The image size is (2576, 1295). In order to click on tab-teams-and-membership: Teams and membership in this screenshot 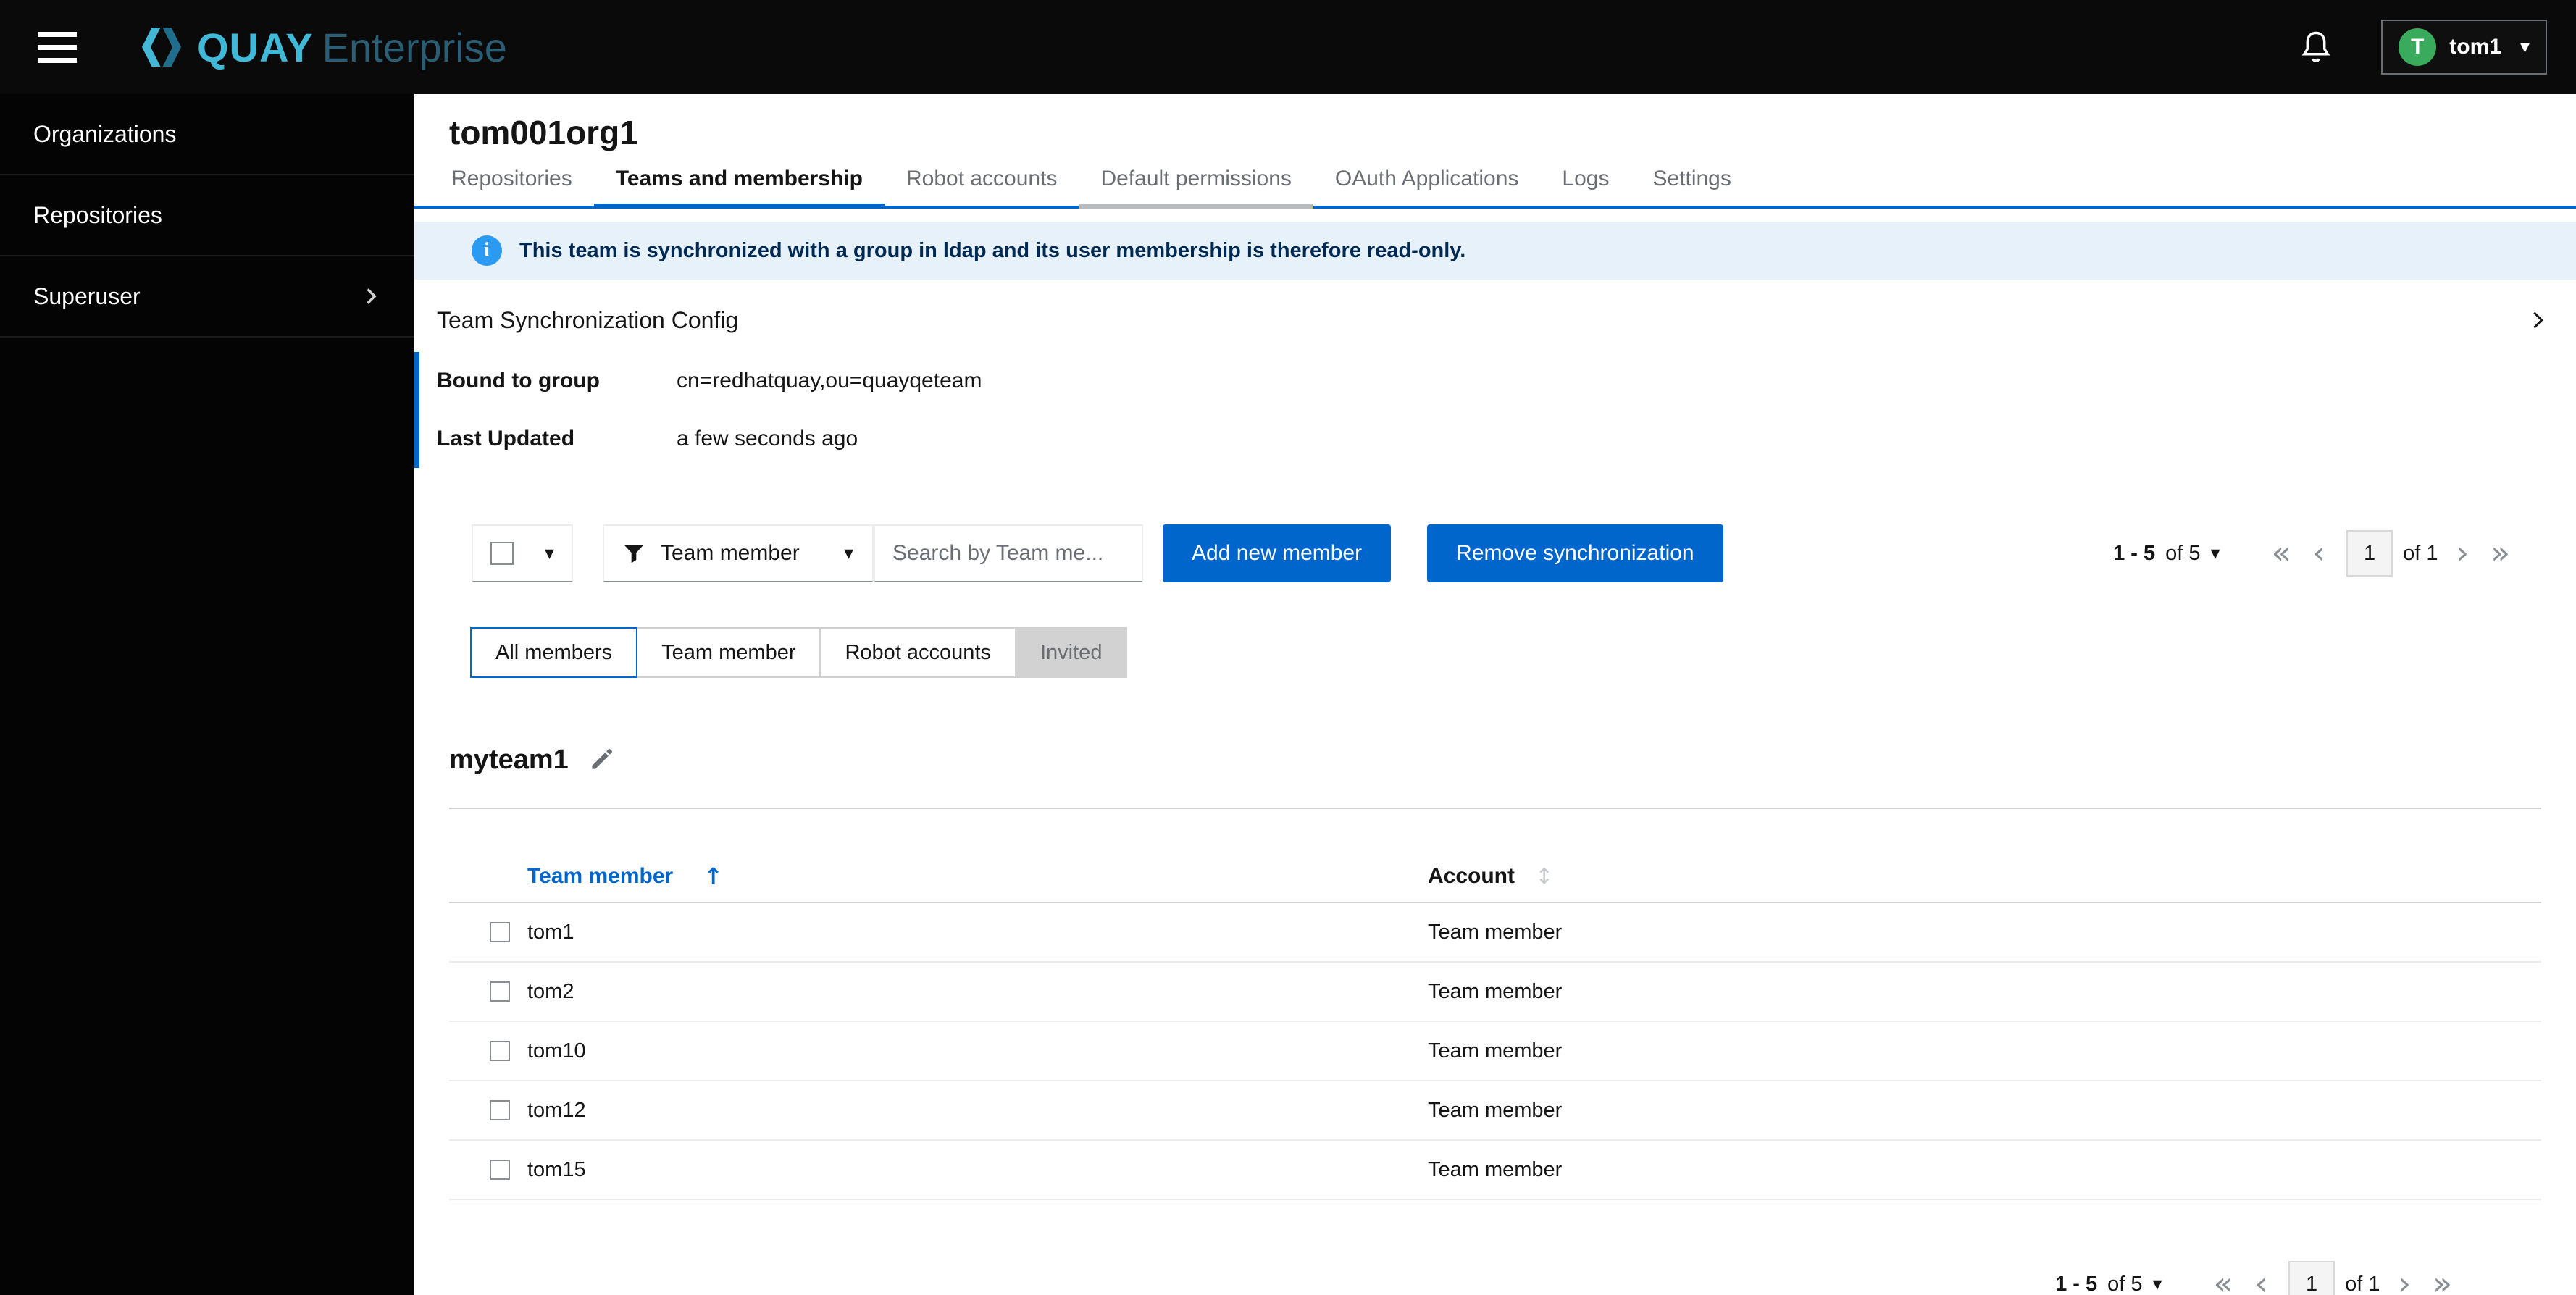, I will do `click(739, 182)`.